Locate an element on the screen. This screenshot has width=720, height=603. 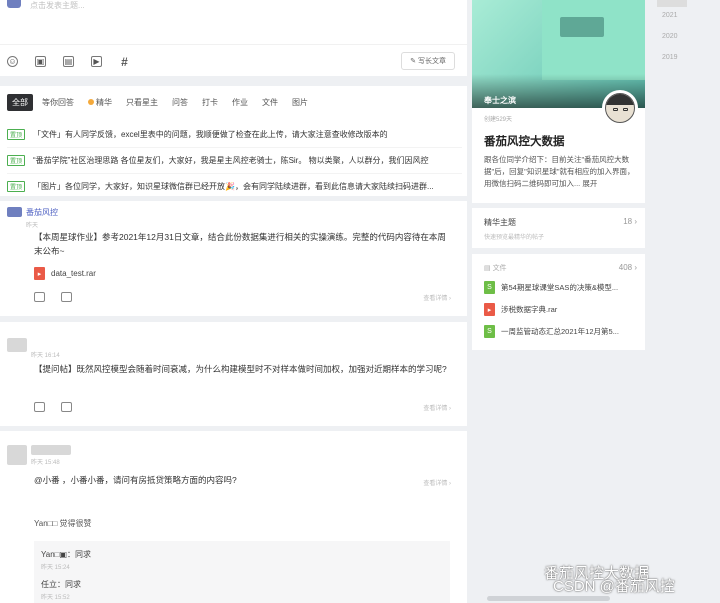
video-icon: ▶ is located at coordinates (96, 61).